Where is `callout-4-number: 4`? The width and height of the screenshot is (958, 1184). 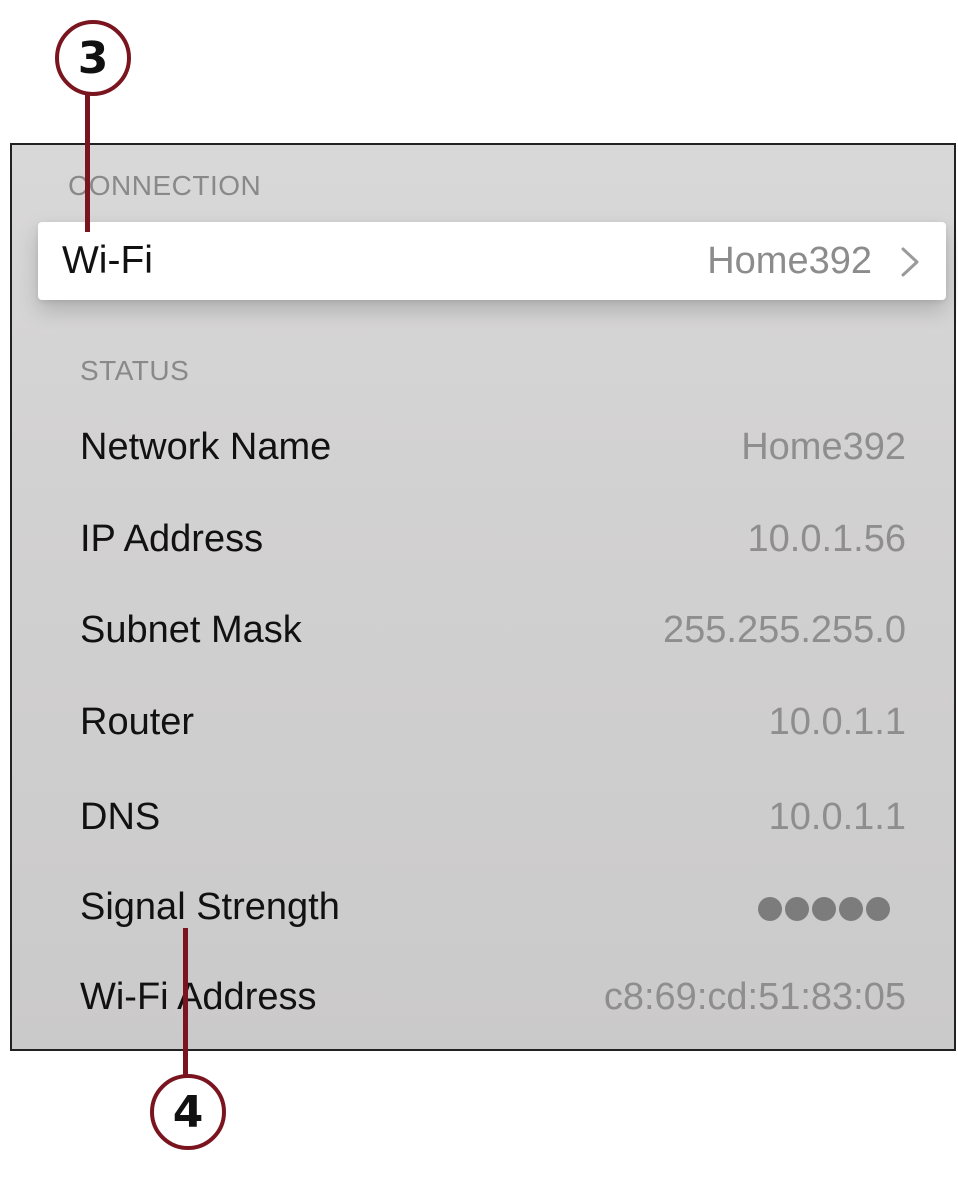 callout-4-number: 4 is located at coordinates (188, 1112).